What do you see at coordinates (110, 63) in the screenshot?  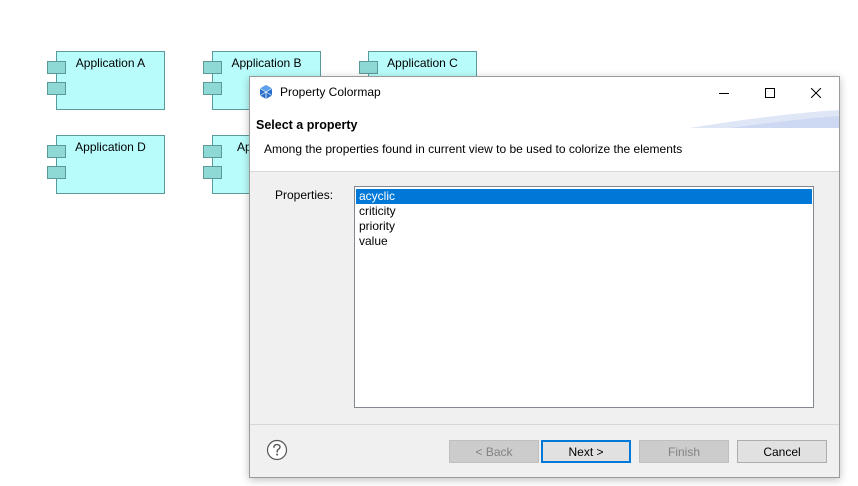 I see `component-label: Application A` at bounding box center [110, 63].